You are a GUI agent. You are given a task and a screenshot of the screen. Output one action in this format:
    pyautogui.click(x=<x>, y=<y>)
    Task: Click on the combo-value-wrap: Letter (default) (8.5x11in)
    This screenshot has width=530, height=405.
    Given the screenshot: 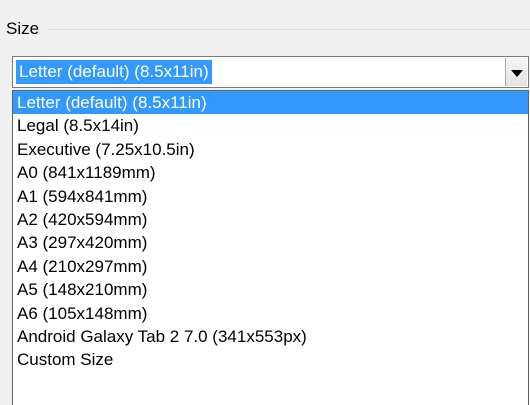 What is the action you would take?
    pyautogui.click(x=114, y=72)
    